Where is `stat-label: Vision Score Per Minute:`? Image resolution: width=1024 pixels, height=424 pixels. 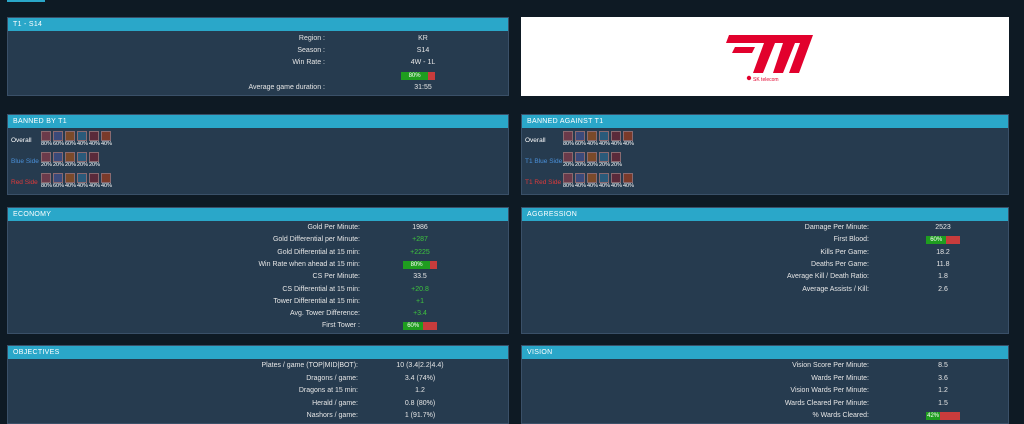
stat-label: Vision Score Per Minute: is located at coordinates (830, 365).